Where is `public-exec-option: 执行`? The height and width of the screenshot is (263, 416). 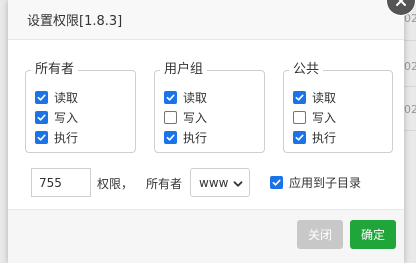
public-exec-option: 执行 is located at coordinates (314, 137).